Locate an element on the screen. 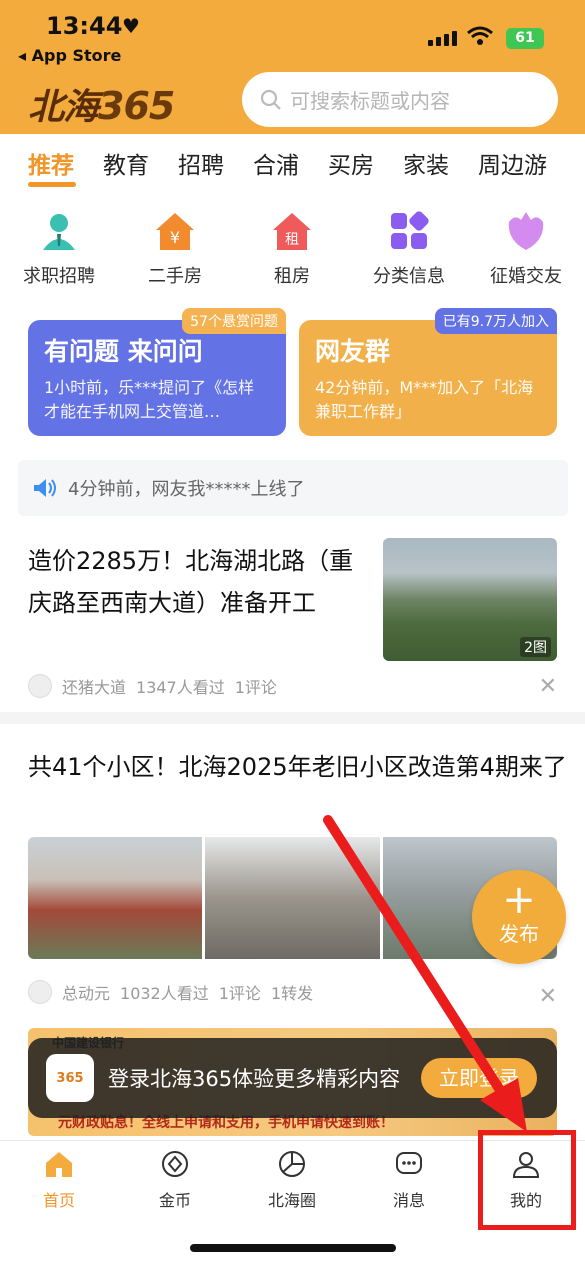 This screenshot has width=585, height=1266. coin-icon is located at coordinates (175, 1164).